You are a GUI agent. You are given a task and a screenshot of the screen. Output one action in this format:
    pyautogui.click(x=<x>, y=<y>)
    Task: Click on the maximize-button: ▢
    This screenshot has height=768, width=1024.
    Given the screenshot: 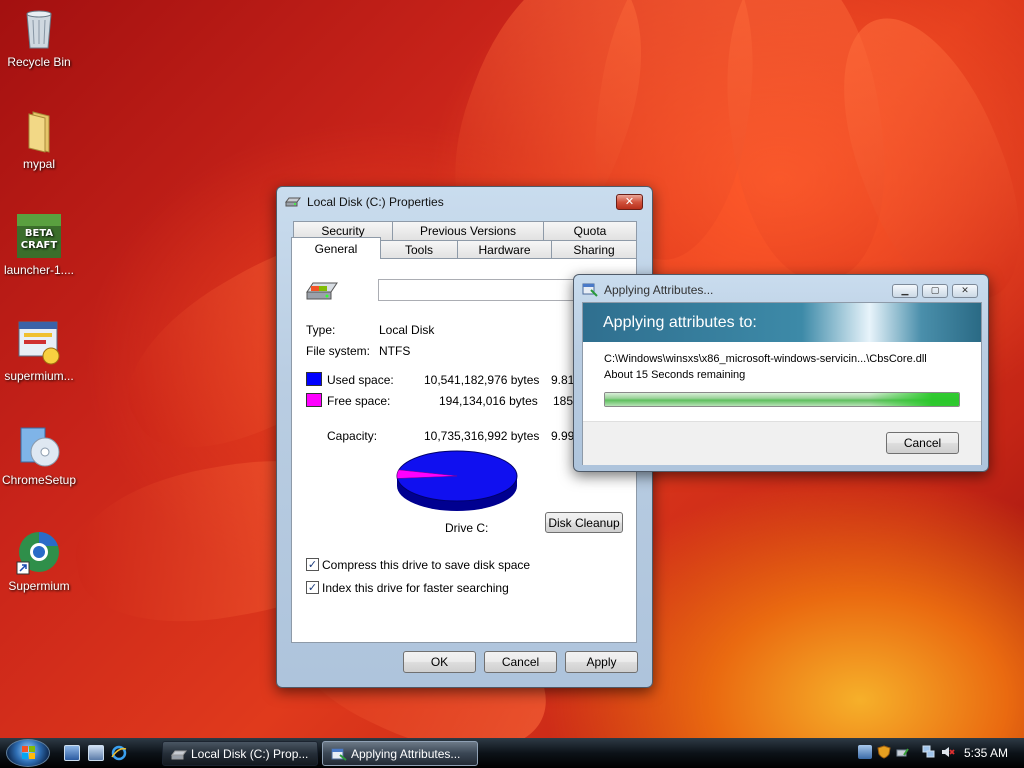 What is the action you would take?
    pyautogui.click(x=935, y=291)
    